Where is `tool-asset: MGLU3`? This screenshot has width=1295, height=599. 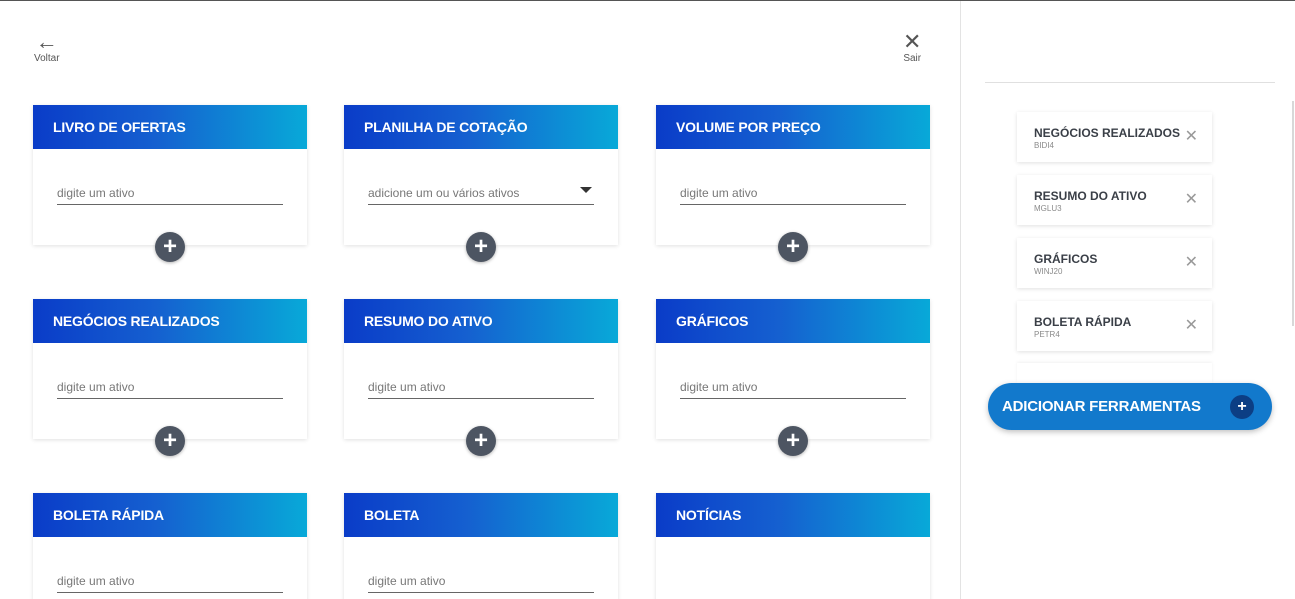 tool-asset: MGLU3 is located at coordinates (1048, 208).